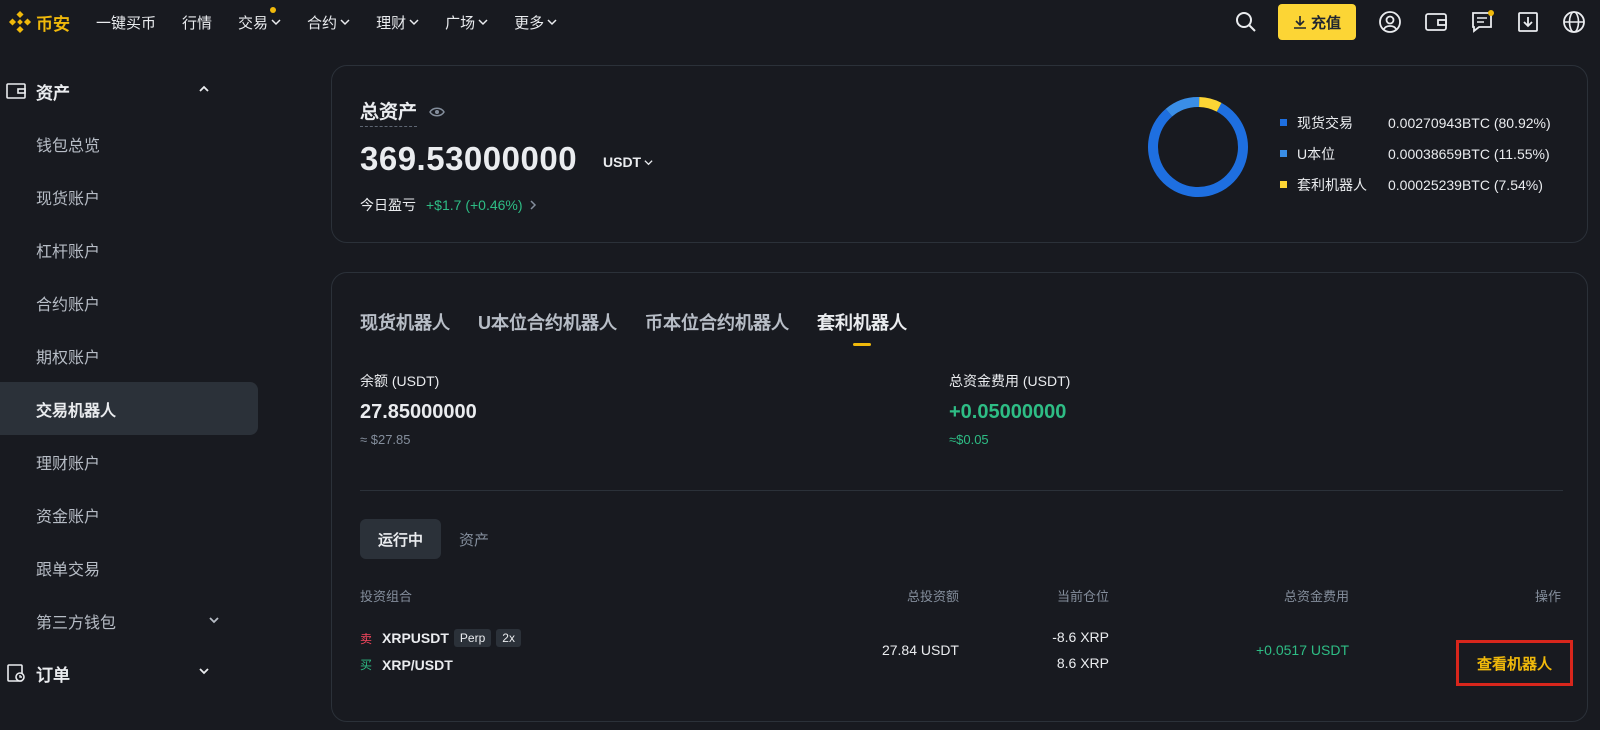  I want to click on nav-item-trade: 交易, so click(259, 19).